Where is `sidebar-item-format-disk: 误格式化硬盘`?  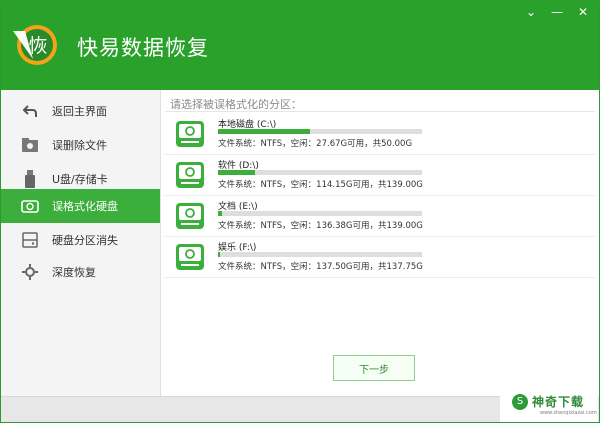 sidebar-item-format-disk: 误格式化硬盘 is located at coordinates (80, 206).